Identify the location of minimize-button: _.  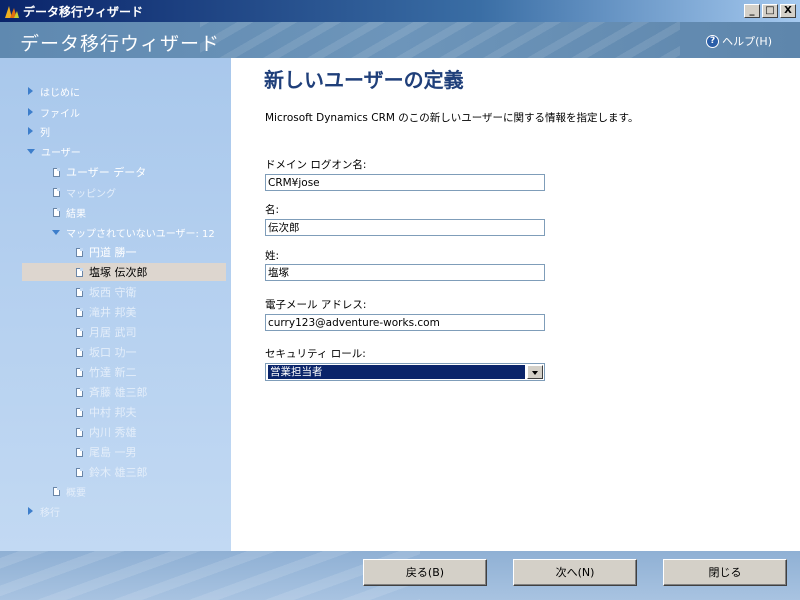
(752, 11).